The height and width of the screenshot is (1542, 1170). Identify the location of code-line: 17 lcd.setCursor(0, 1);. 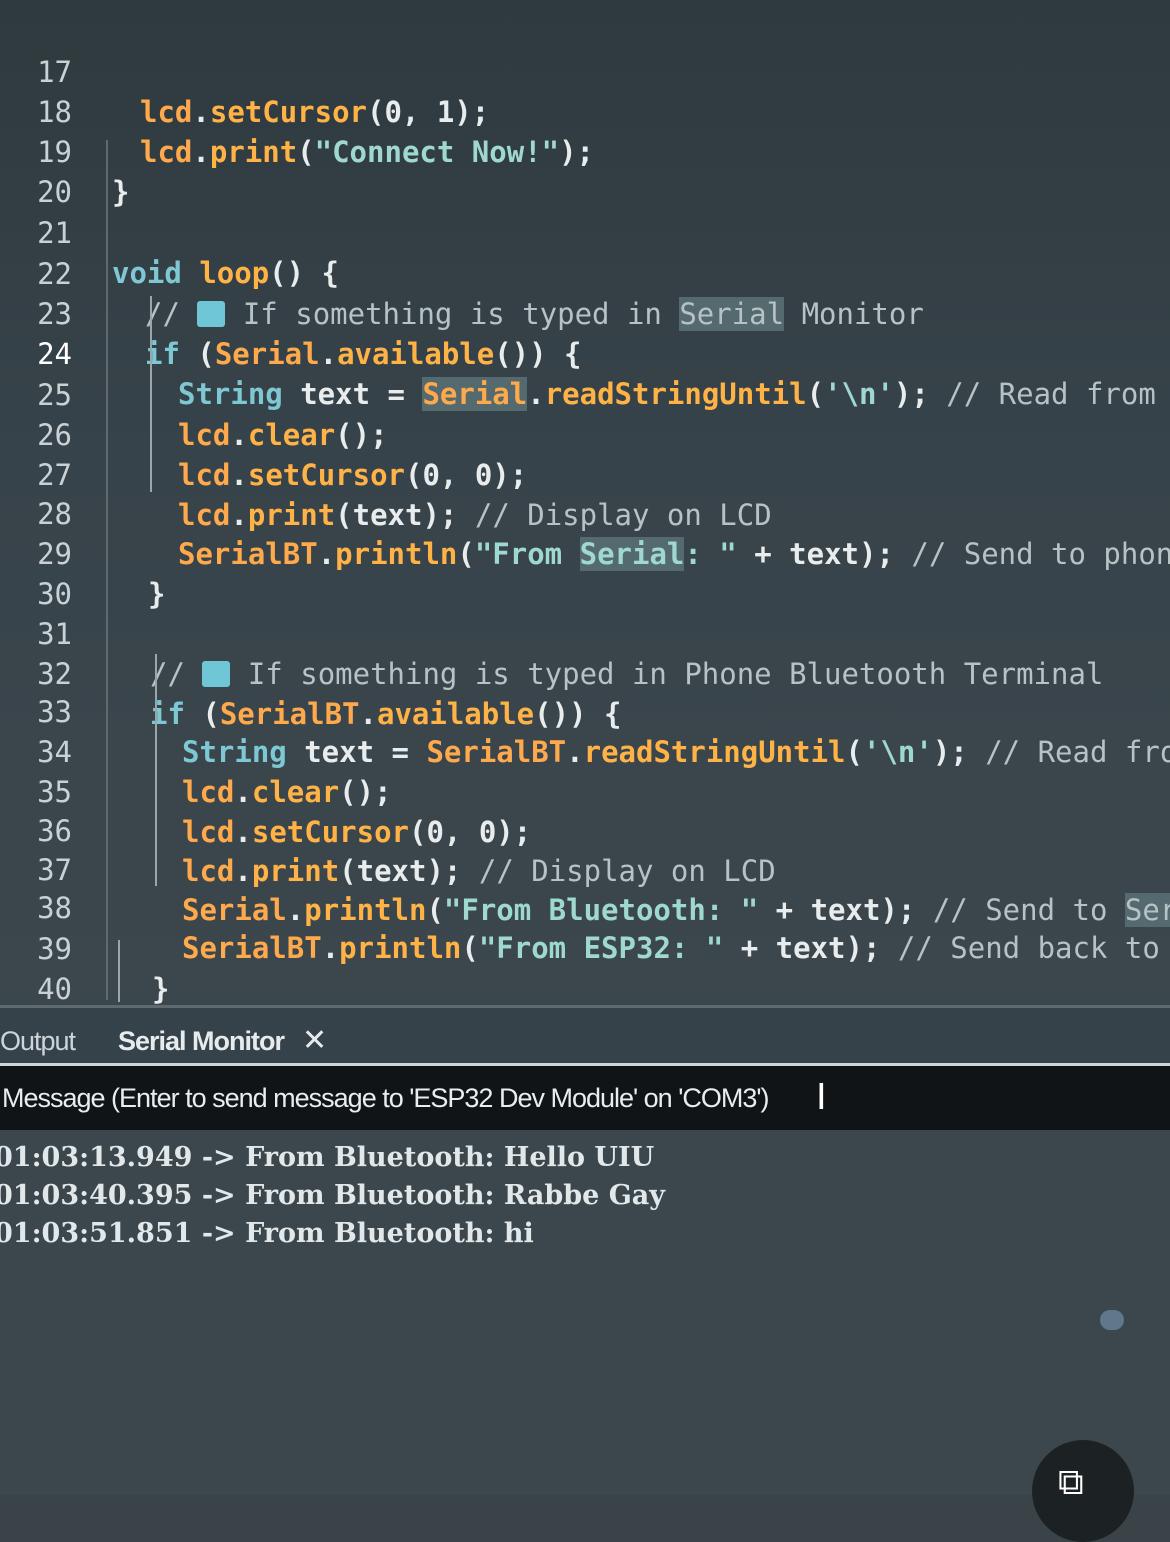
(585, 70).